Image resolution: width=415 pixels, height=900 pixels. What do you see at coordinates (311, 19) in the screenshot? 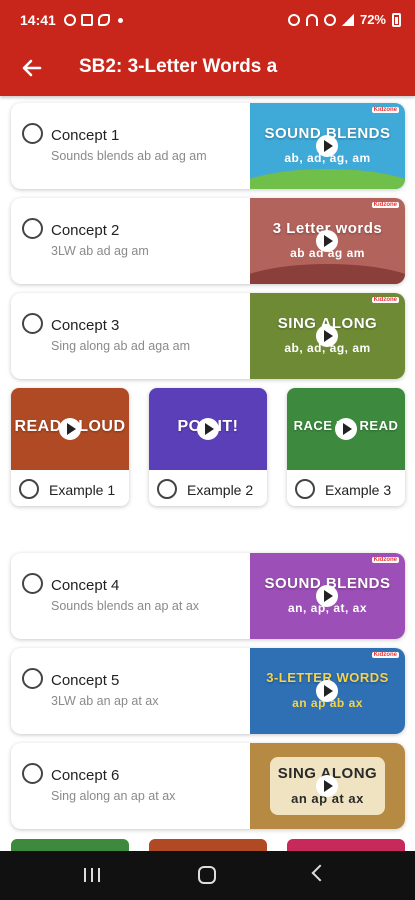
I see `wifi-icon` at bounding box center [311, 19].